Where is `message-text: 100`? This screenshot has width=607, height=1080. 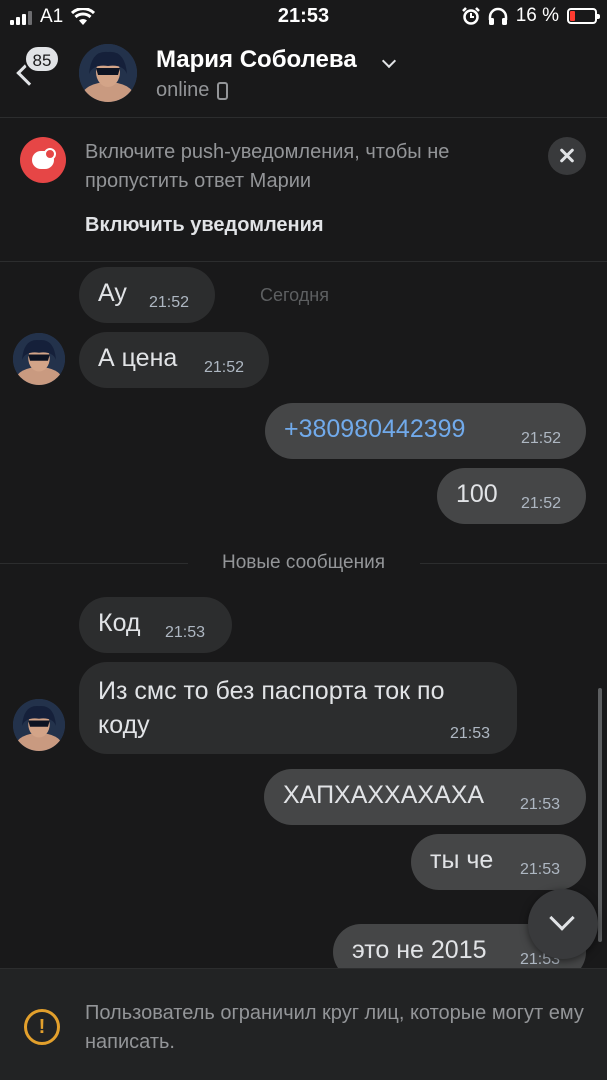
message-text: 100 is located at coordinates (477, 494).